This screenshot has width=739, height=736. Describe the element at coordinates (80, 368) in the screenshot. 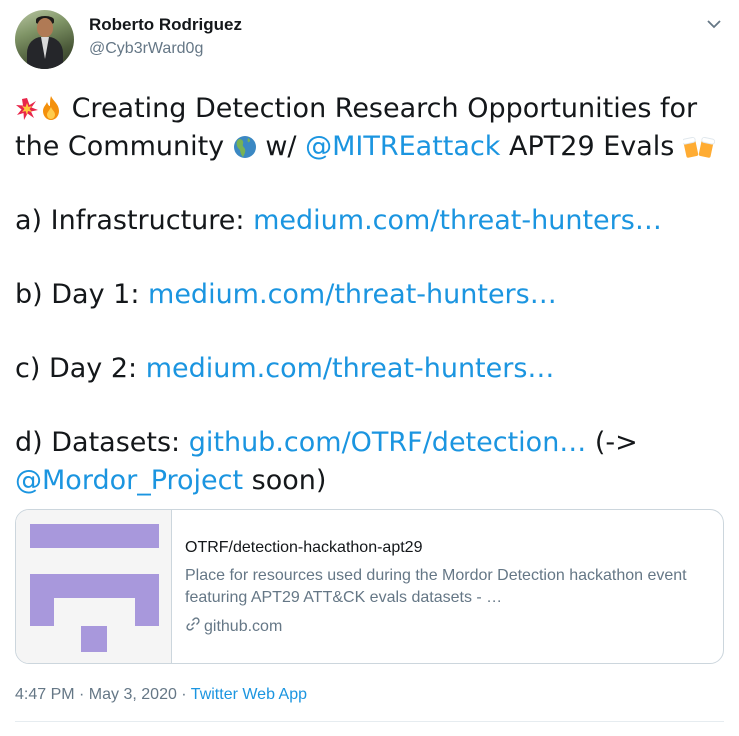

I see `day2-label: c) Day 2:` at that location.